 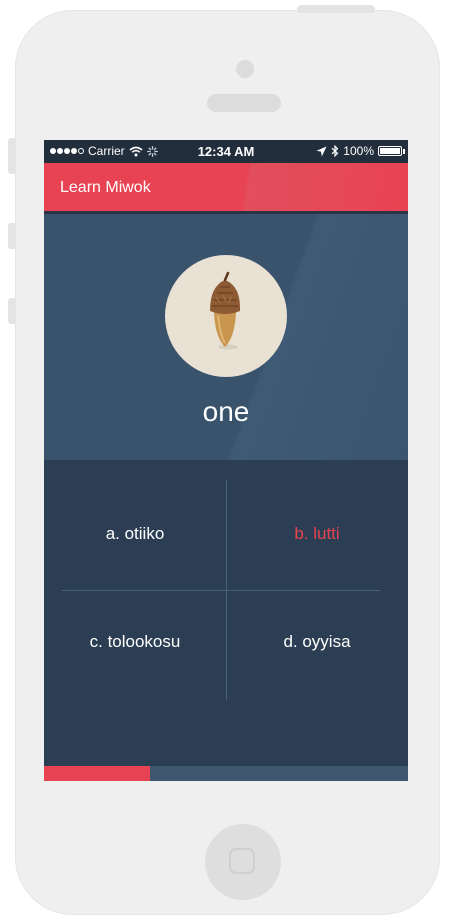 What do you see at coordinates (12, 311) in the screenshot?
I see `volume-down-button` at bounding box center [12, 311].